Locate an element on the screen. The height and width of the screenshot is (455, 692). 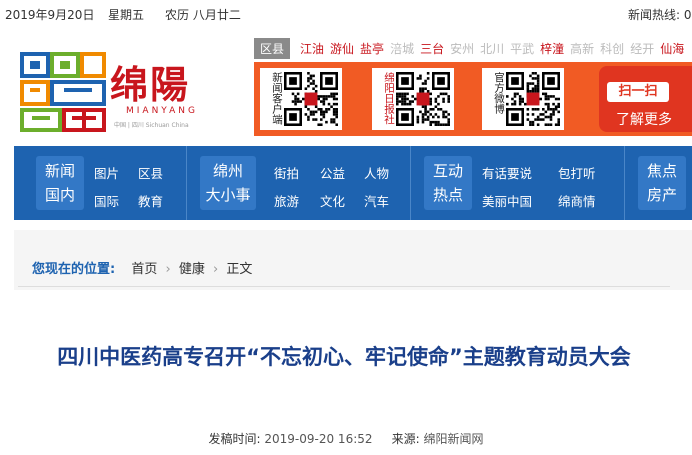
logo-english: MIANYANG is located at coordinates (162, 111).